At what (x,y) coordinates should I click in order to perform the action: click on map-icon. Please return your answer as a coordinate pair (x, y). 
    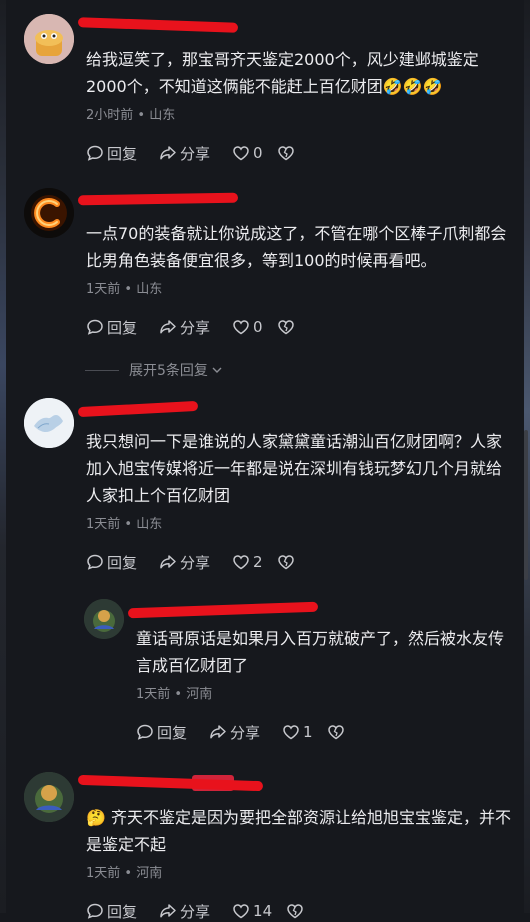
    Looking at the image, I should click on (49, 423).